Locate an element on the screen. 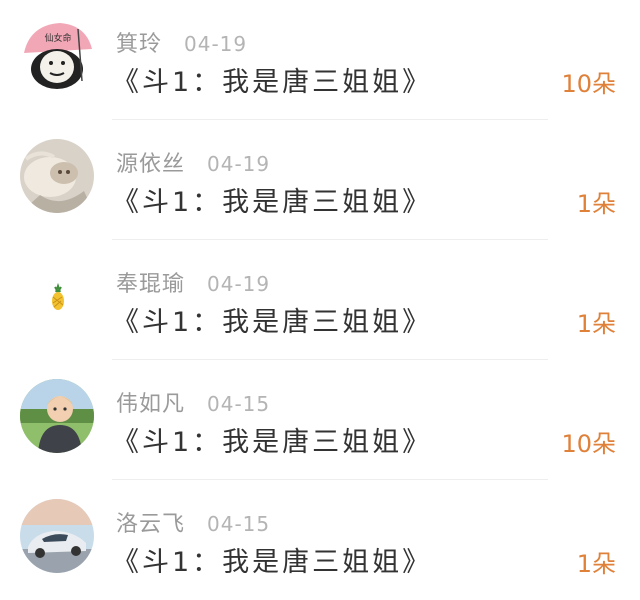 This screenshot has width=640, height=600. user-name: 源依丝 is located at coordinates (151, 164).